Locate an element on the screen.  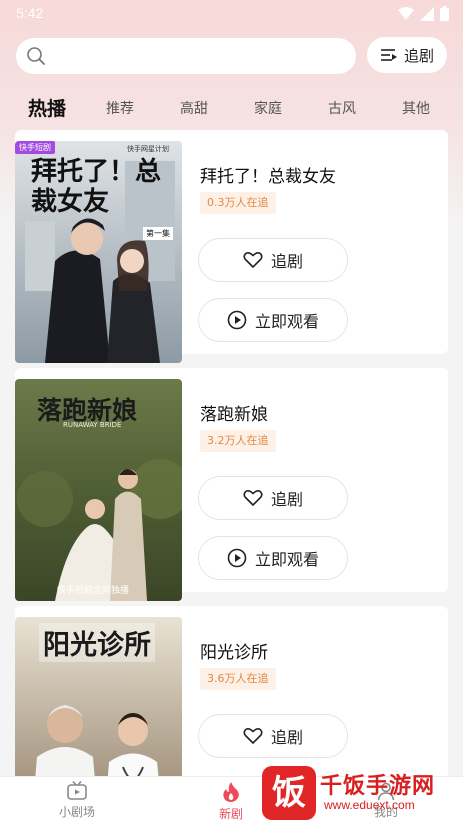
drama-title: 落跑新娘 is located at coordinates (234, 412).